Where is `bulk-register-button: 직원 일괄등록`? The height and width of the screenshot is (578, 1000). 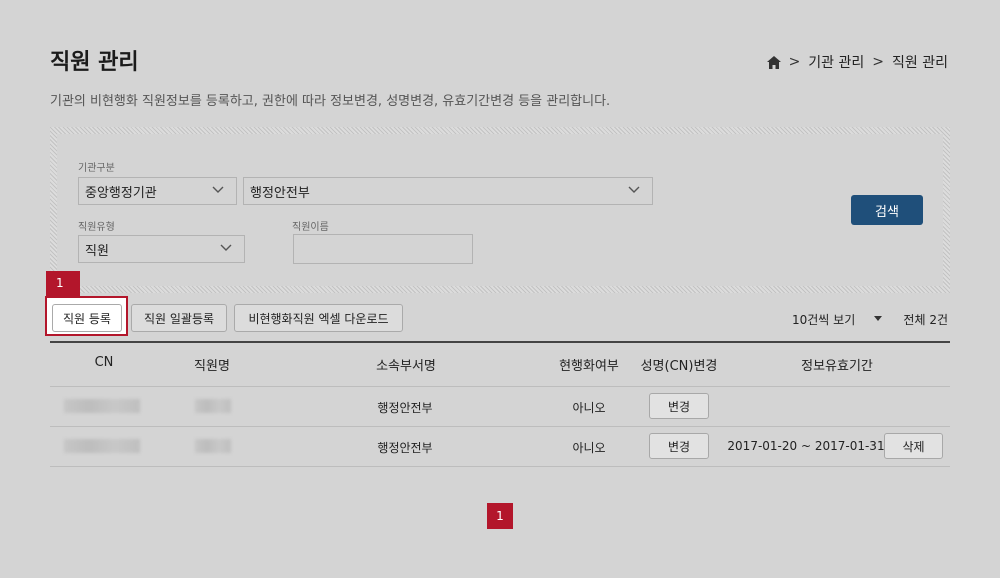
bulk-register-button: 직원 일괄등록 is located at coordinates (179, 318).